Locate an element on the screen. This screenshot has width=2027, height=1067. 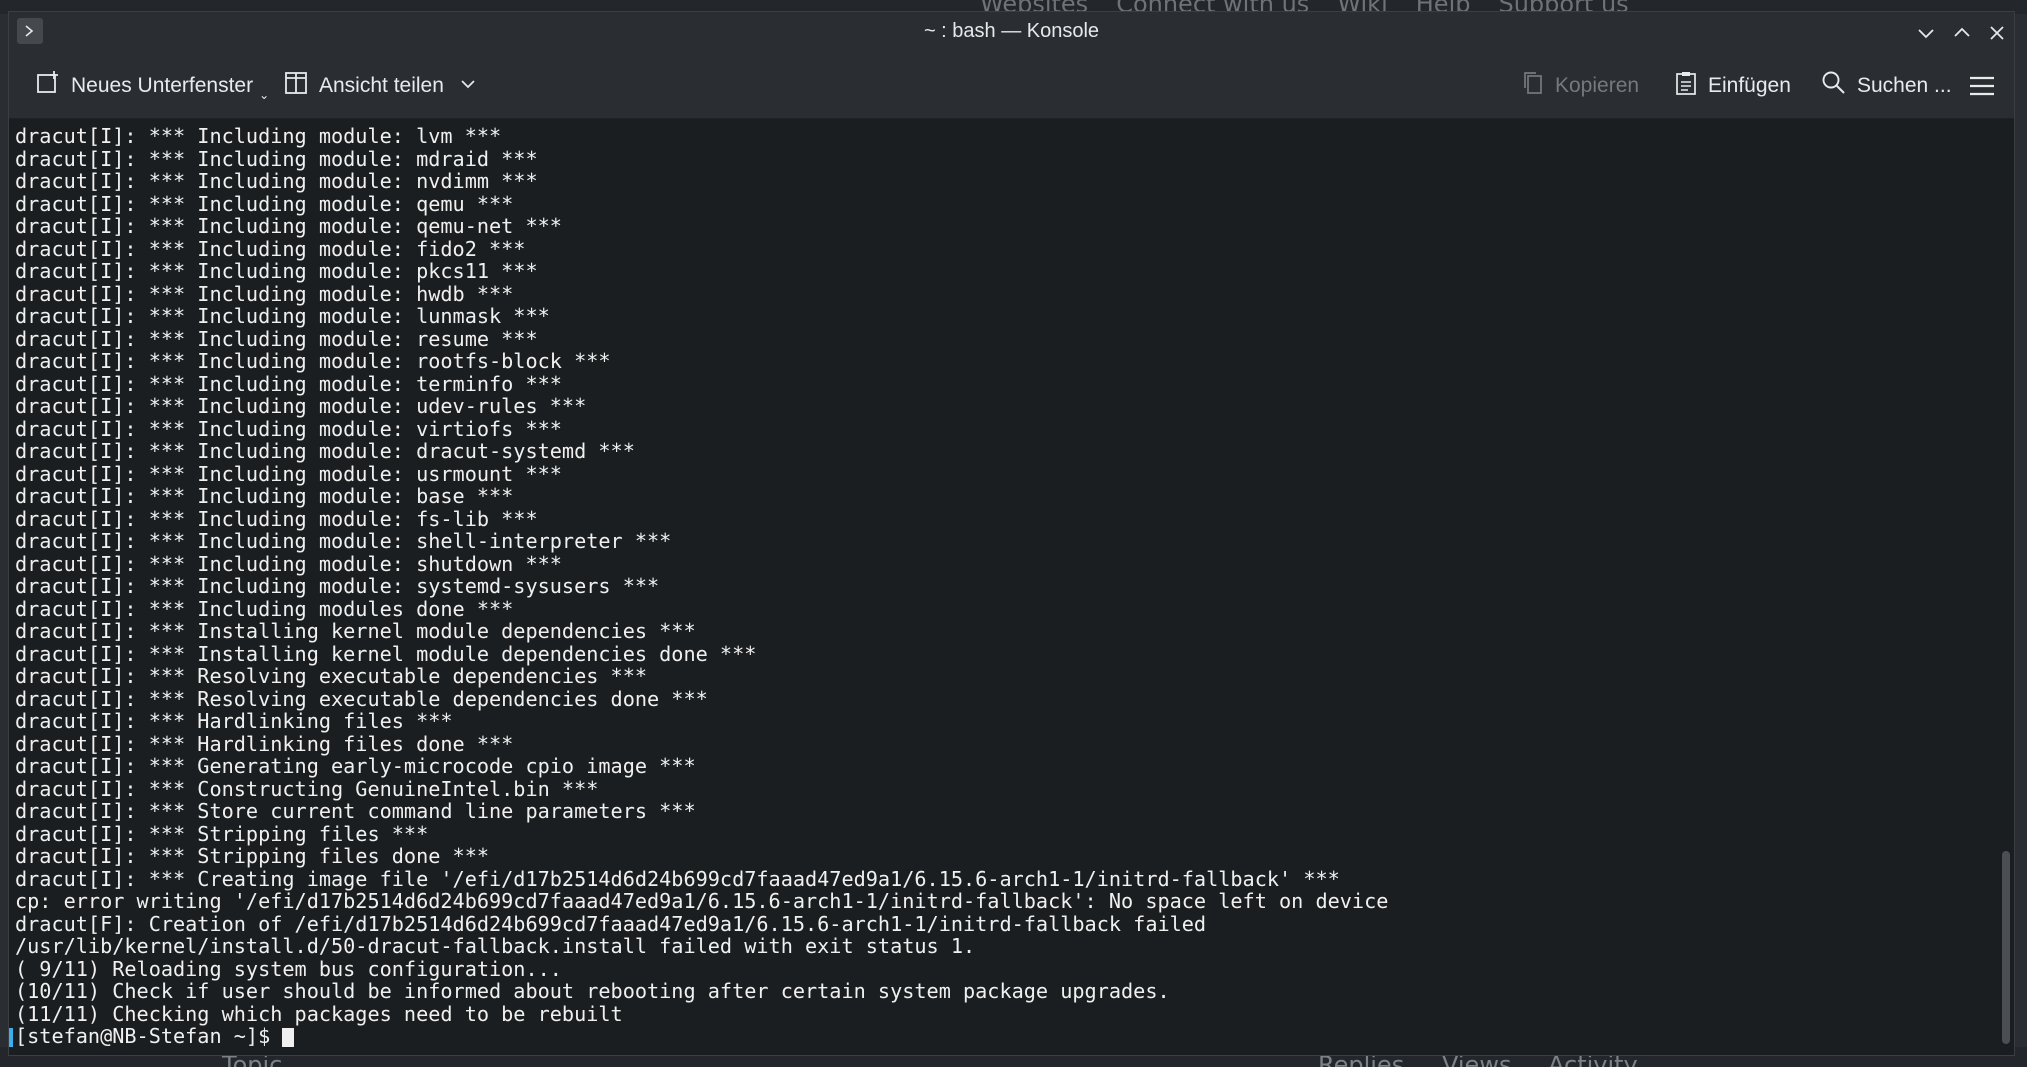
terminal-line: dracut[I]: *** Stripping files *** is located at coordinates (222, 833).